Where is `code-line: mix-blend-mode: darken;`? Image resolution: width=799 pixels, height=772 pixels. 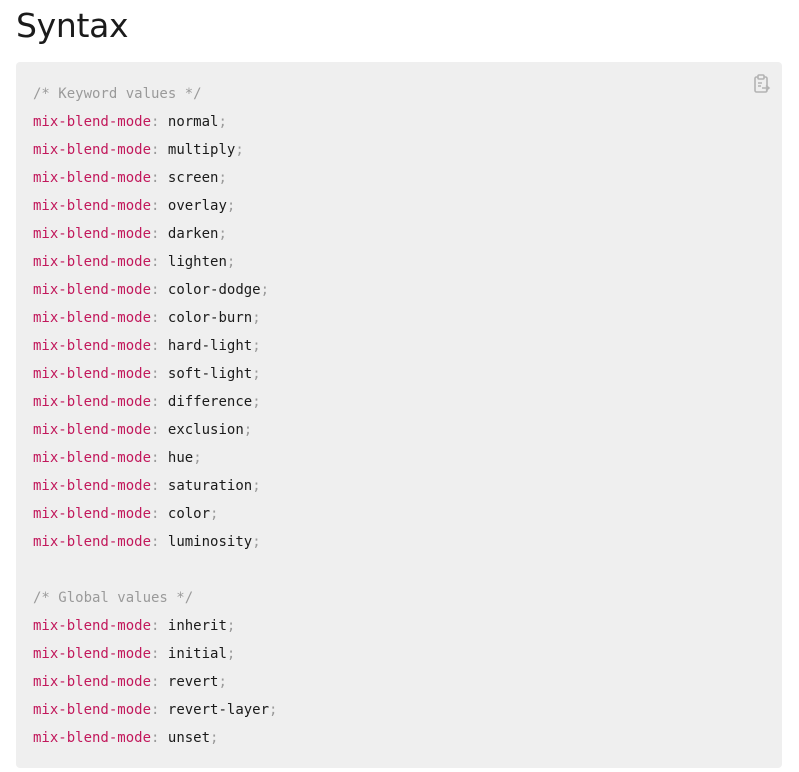
code-line: mix-blend-mode: darken; is located at coordinates (155, 234).